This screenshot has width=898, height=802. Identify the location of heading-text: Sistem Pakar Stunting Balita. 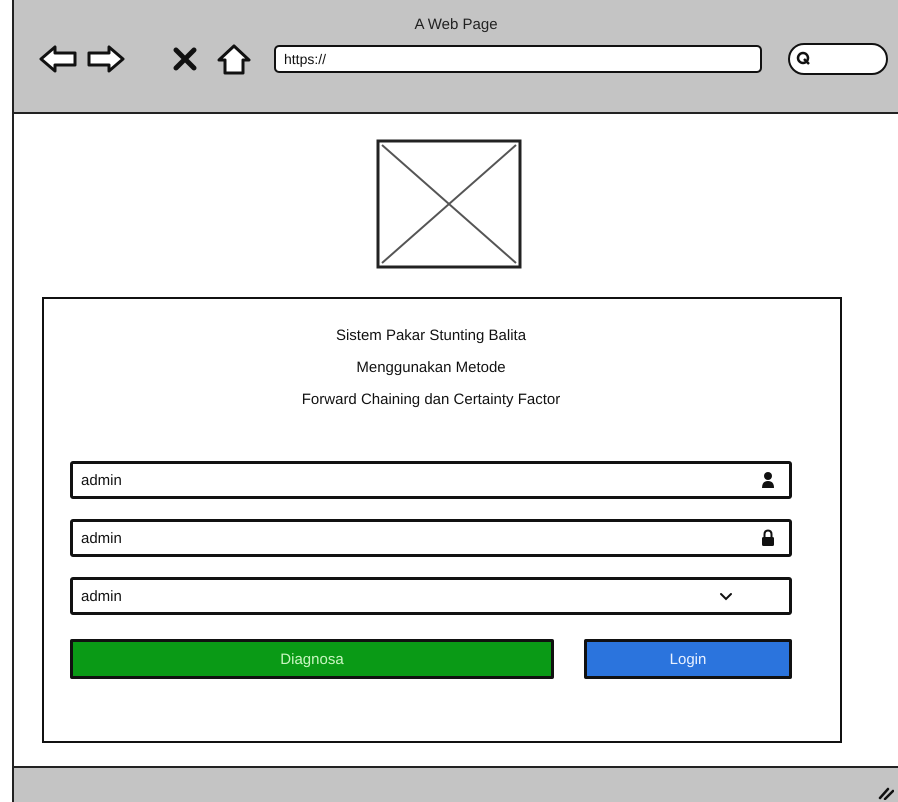
(431, 336).